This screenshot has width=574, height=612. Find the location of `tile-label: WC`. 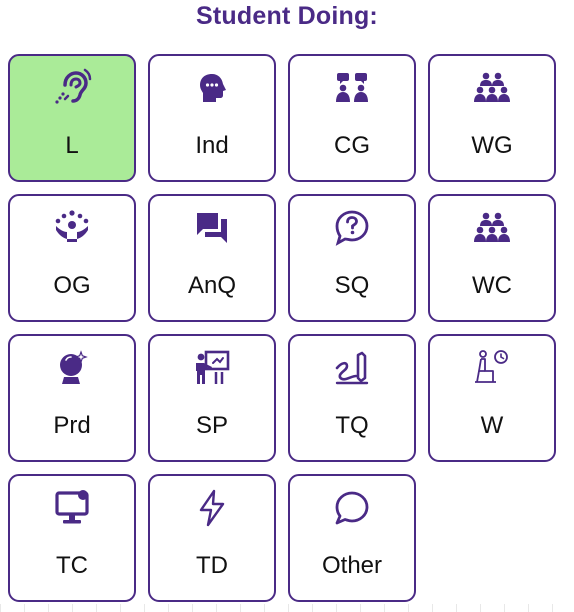

tile-label: WC is located at coordinates (492, 285).